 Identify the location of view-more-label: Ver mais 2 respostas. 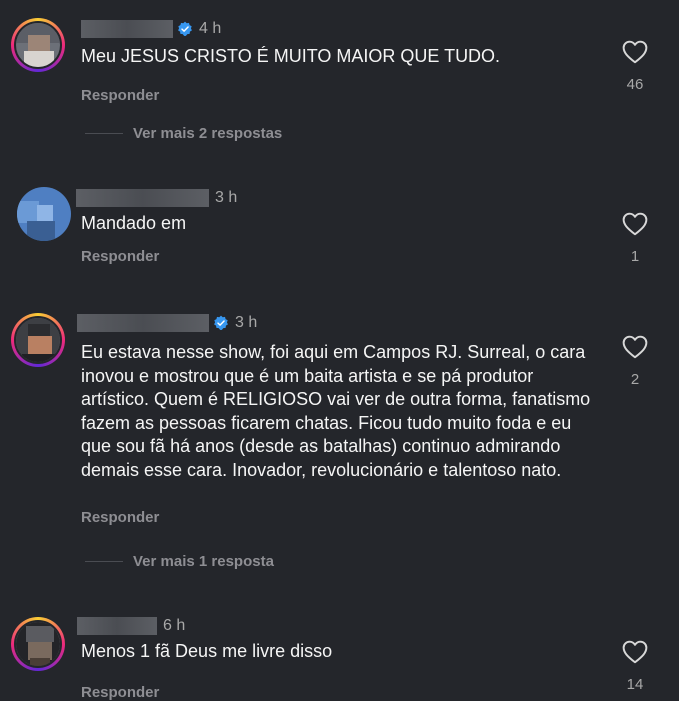
(208, 133).